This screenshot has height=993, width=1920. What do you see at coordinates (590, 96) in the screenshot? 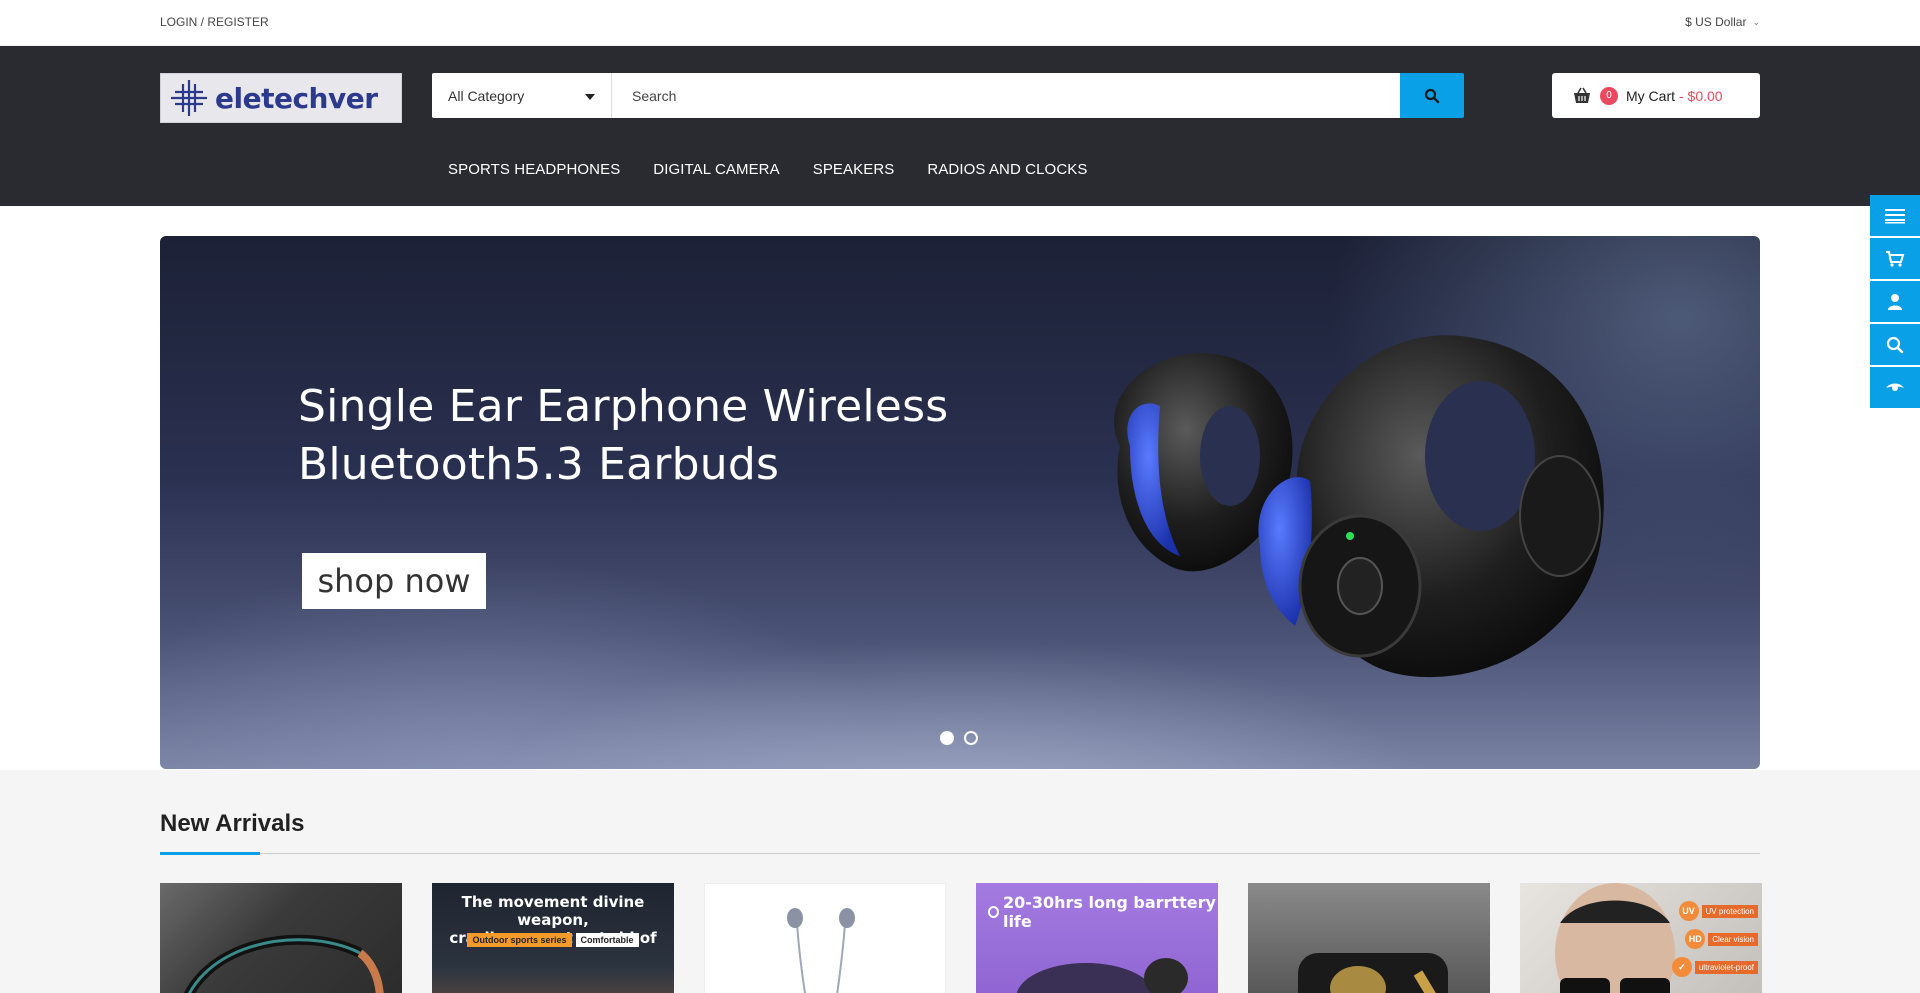
I see `caret-down-icon` at bounding box center [590, 96].